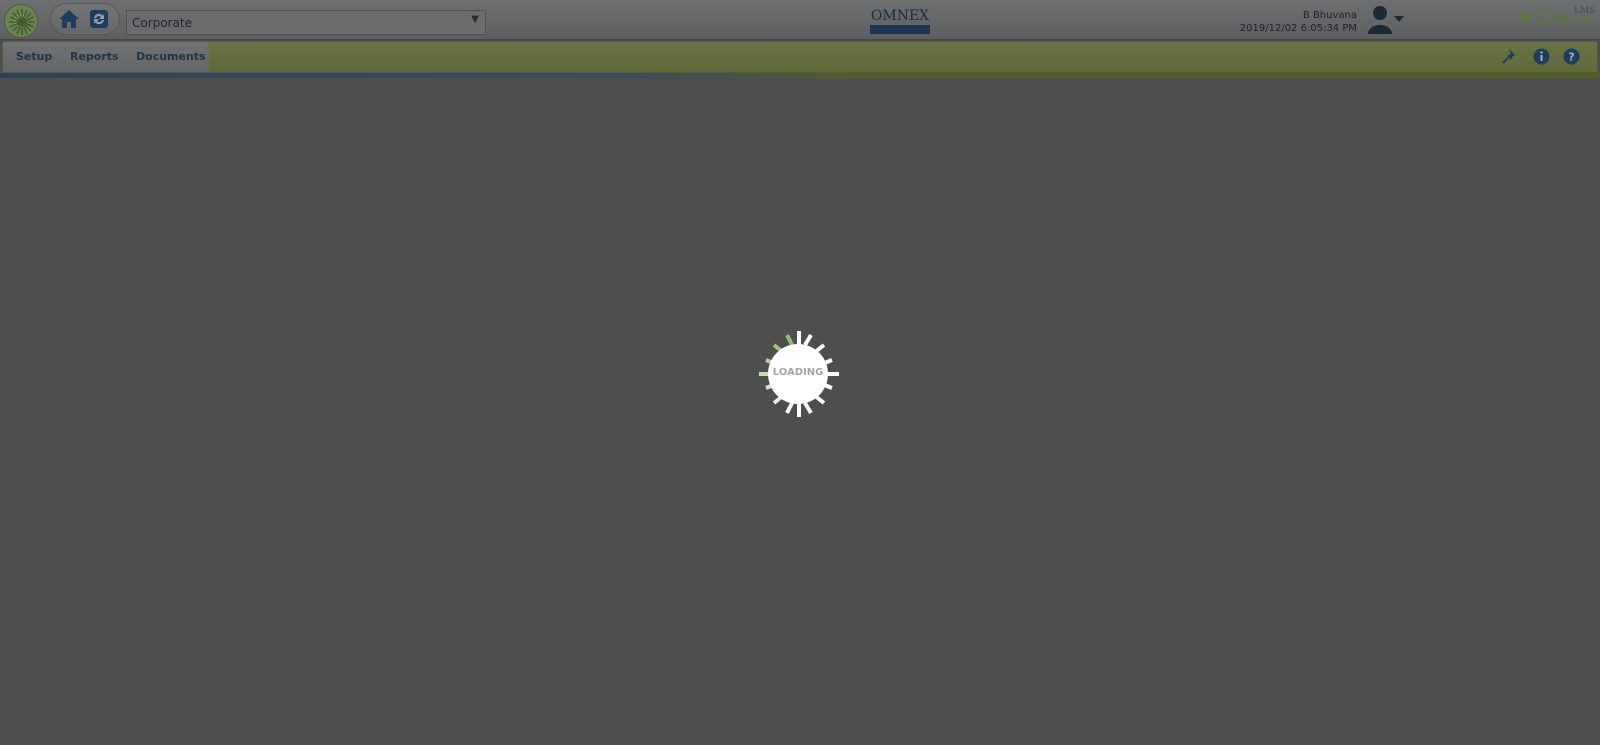  What do you see at coordinates (94, 56) in the screenshot?
I see `menu-item-reports: Reports` at bounding box center [94, 56].